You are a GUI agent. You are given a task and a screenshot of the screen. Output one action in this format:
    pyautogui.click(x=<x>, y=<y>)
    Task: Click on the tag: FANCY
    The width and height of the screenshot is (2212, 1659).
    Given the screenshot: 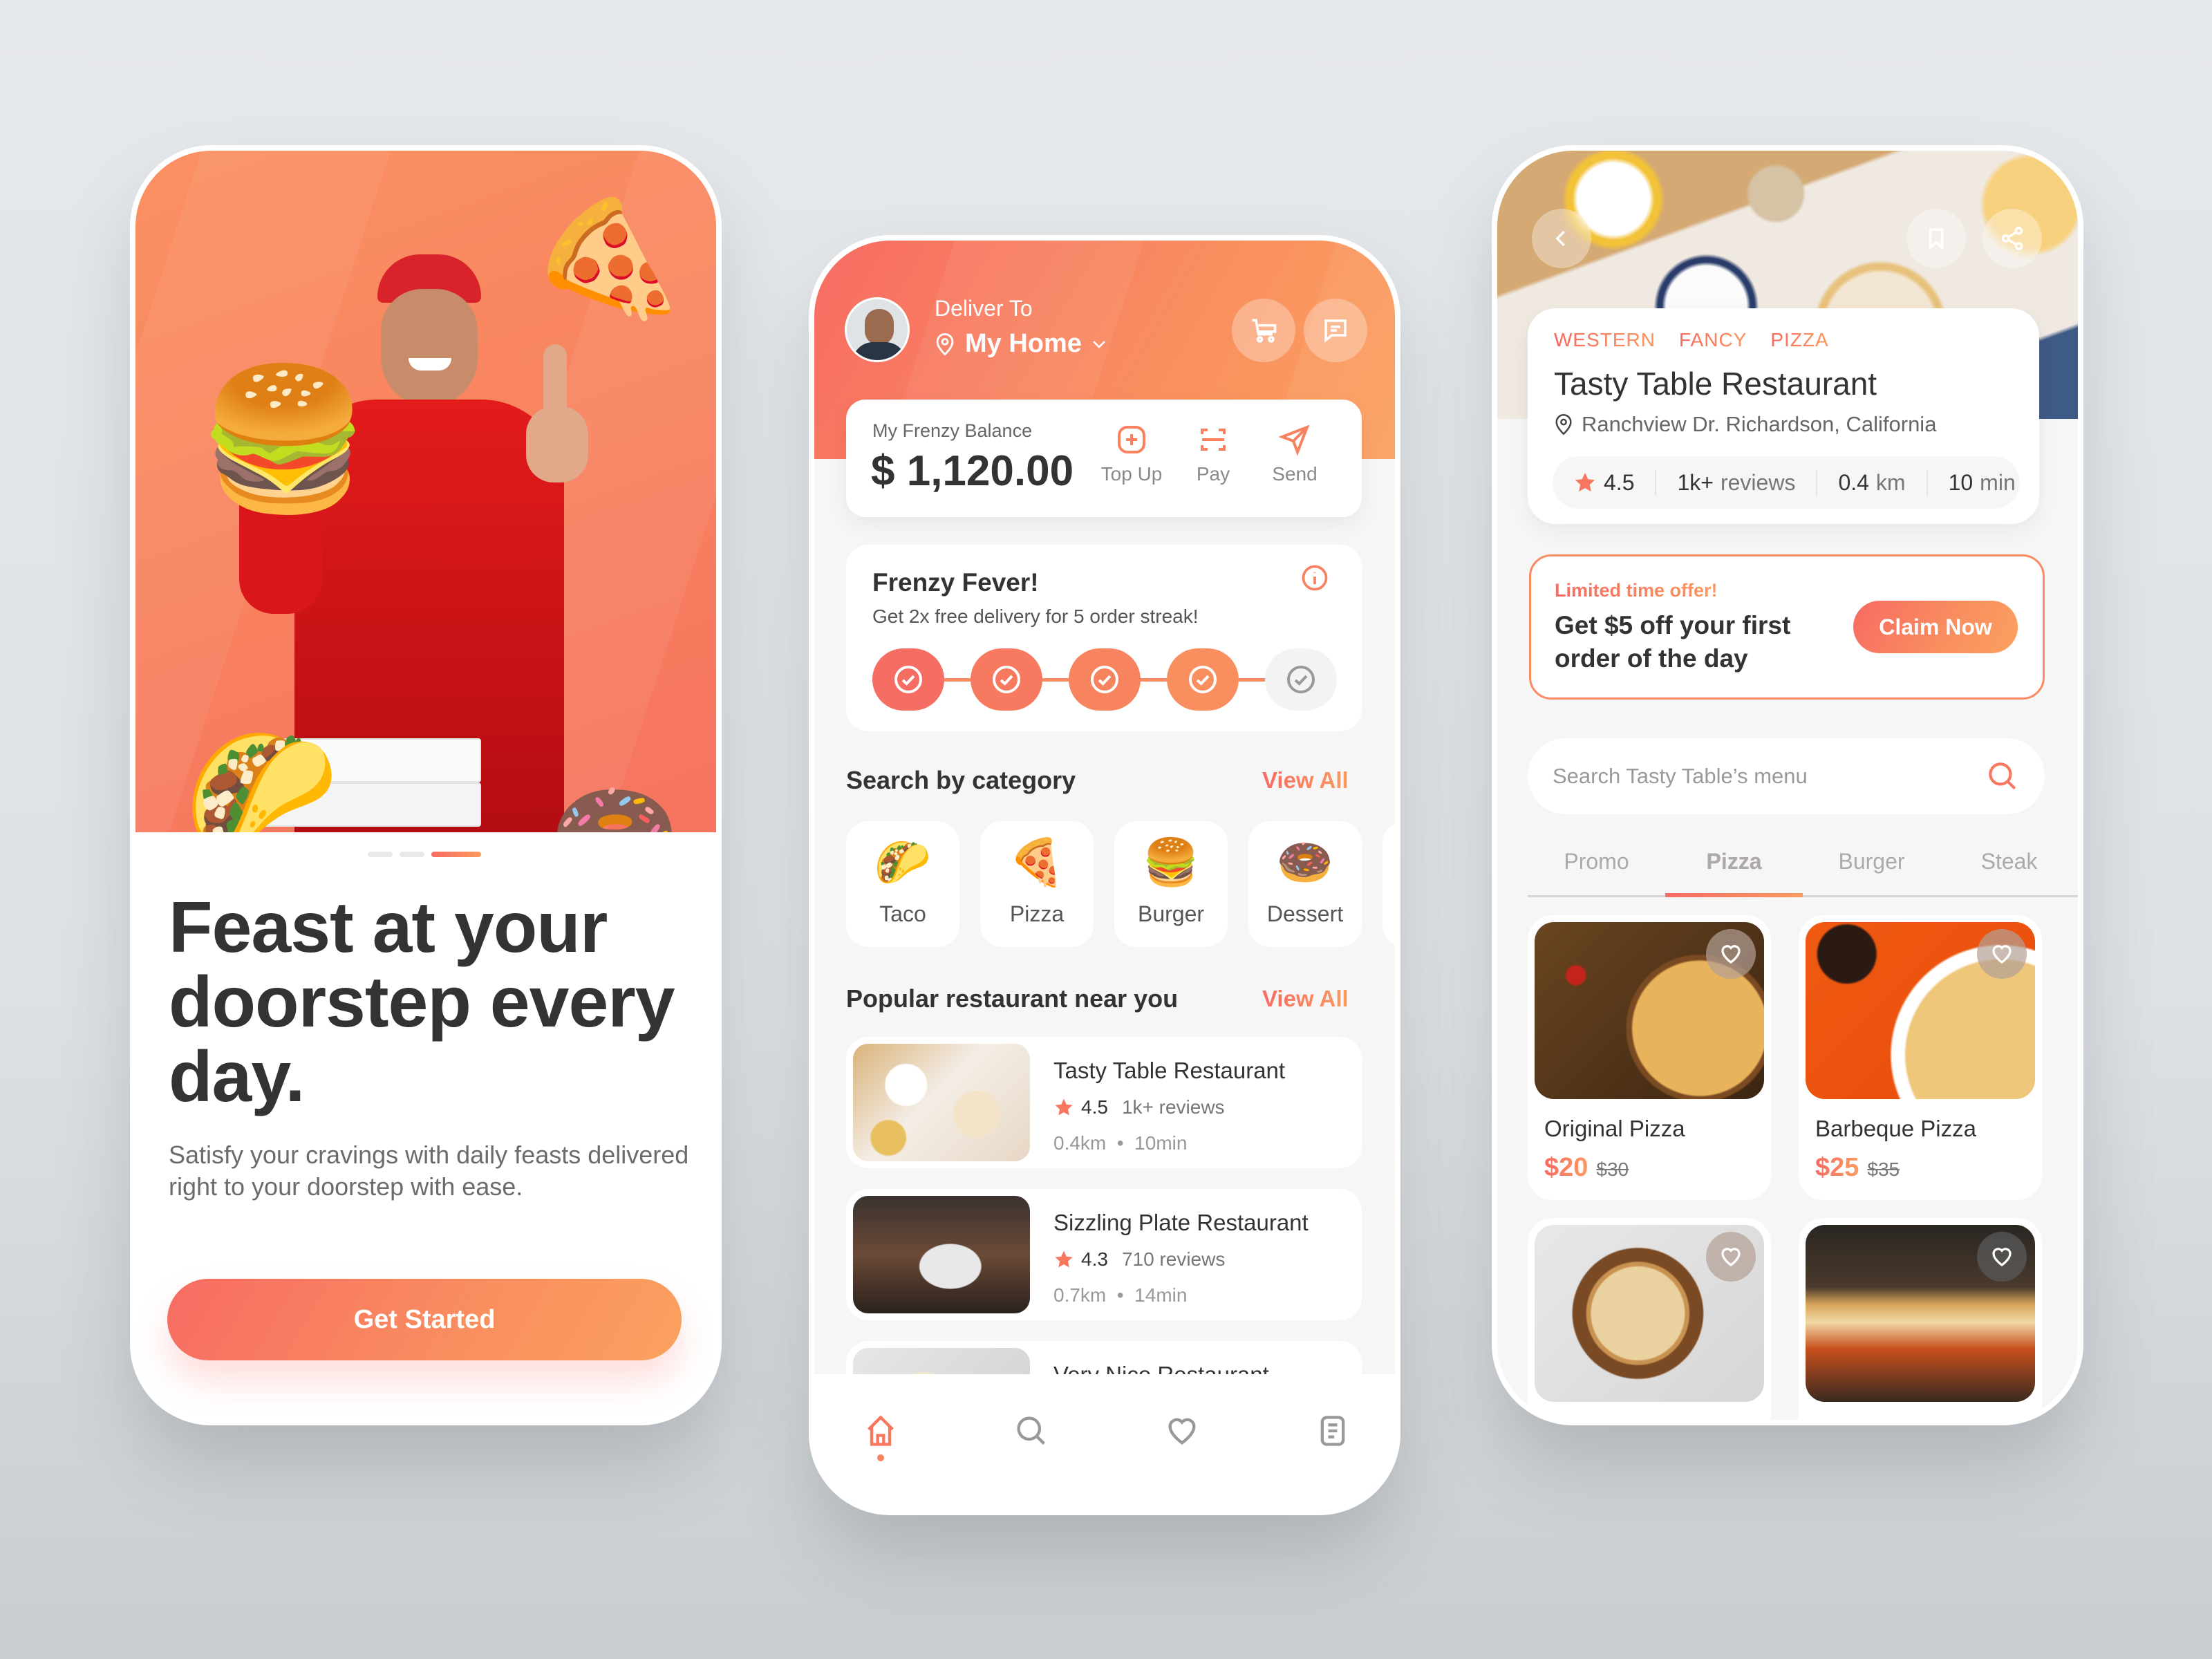 What is the action you would take?
    pyautogui.click(x=1713, y=340)
    